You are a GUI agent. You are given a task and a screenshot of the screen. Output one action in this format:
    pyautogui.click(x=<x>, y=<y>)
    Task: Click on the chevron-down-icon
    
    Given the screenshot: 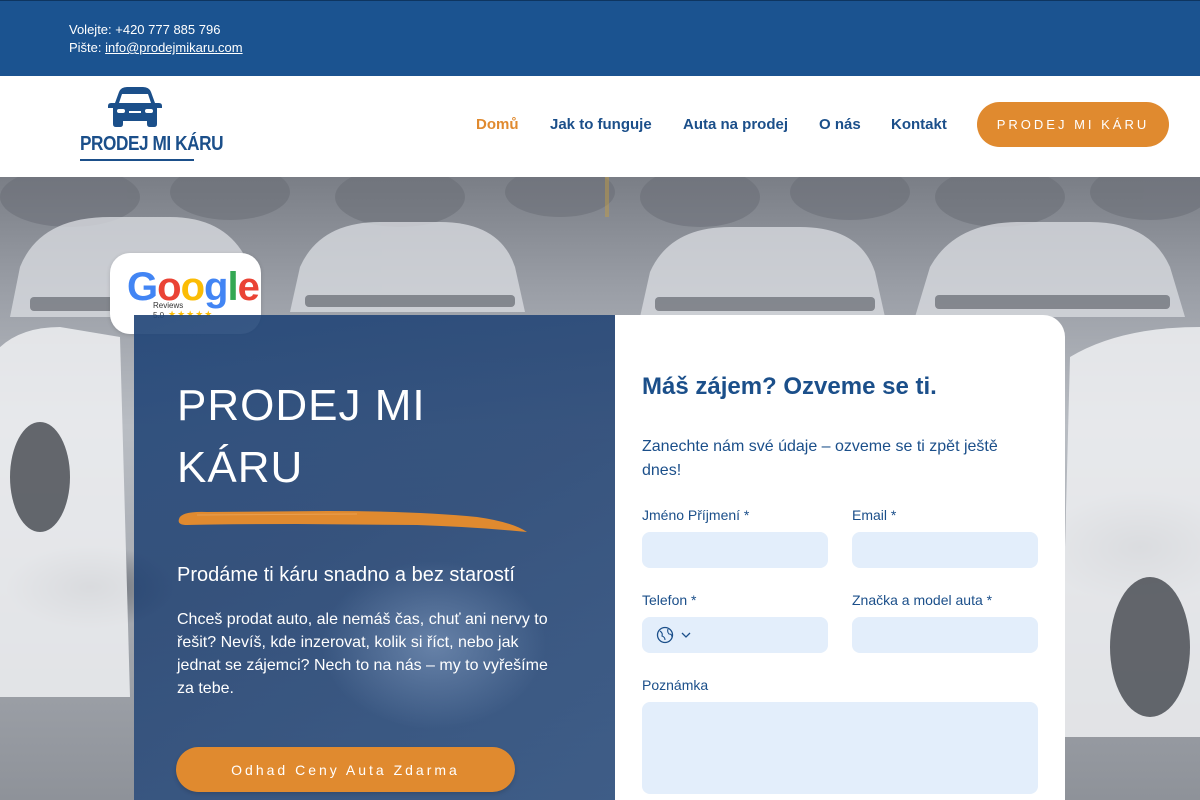 What is the action you would take?
    pyautogui.click(x=686, y=635)
    